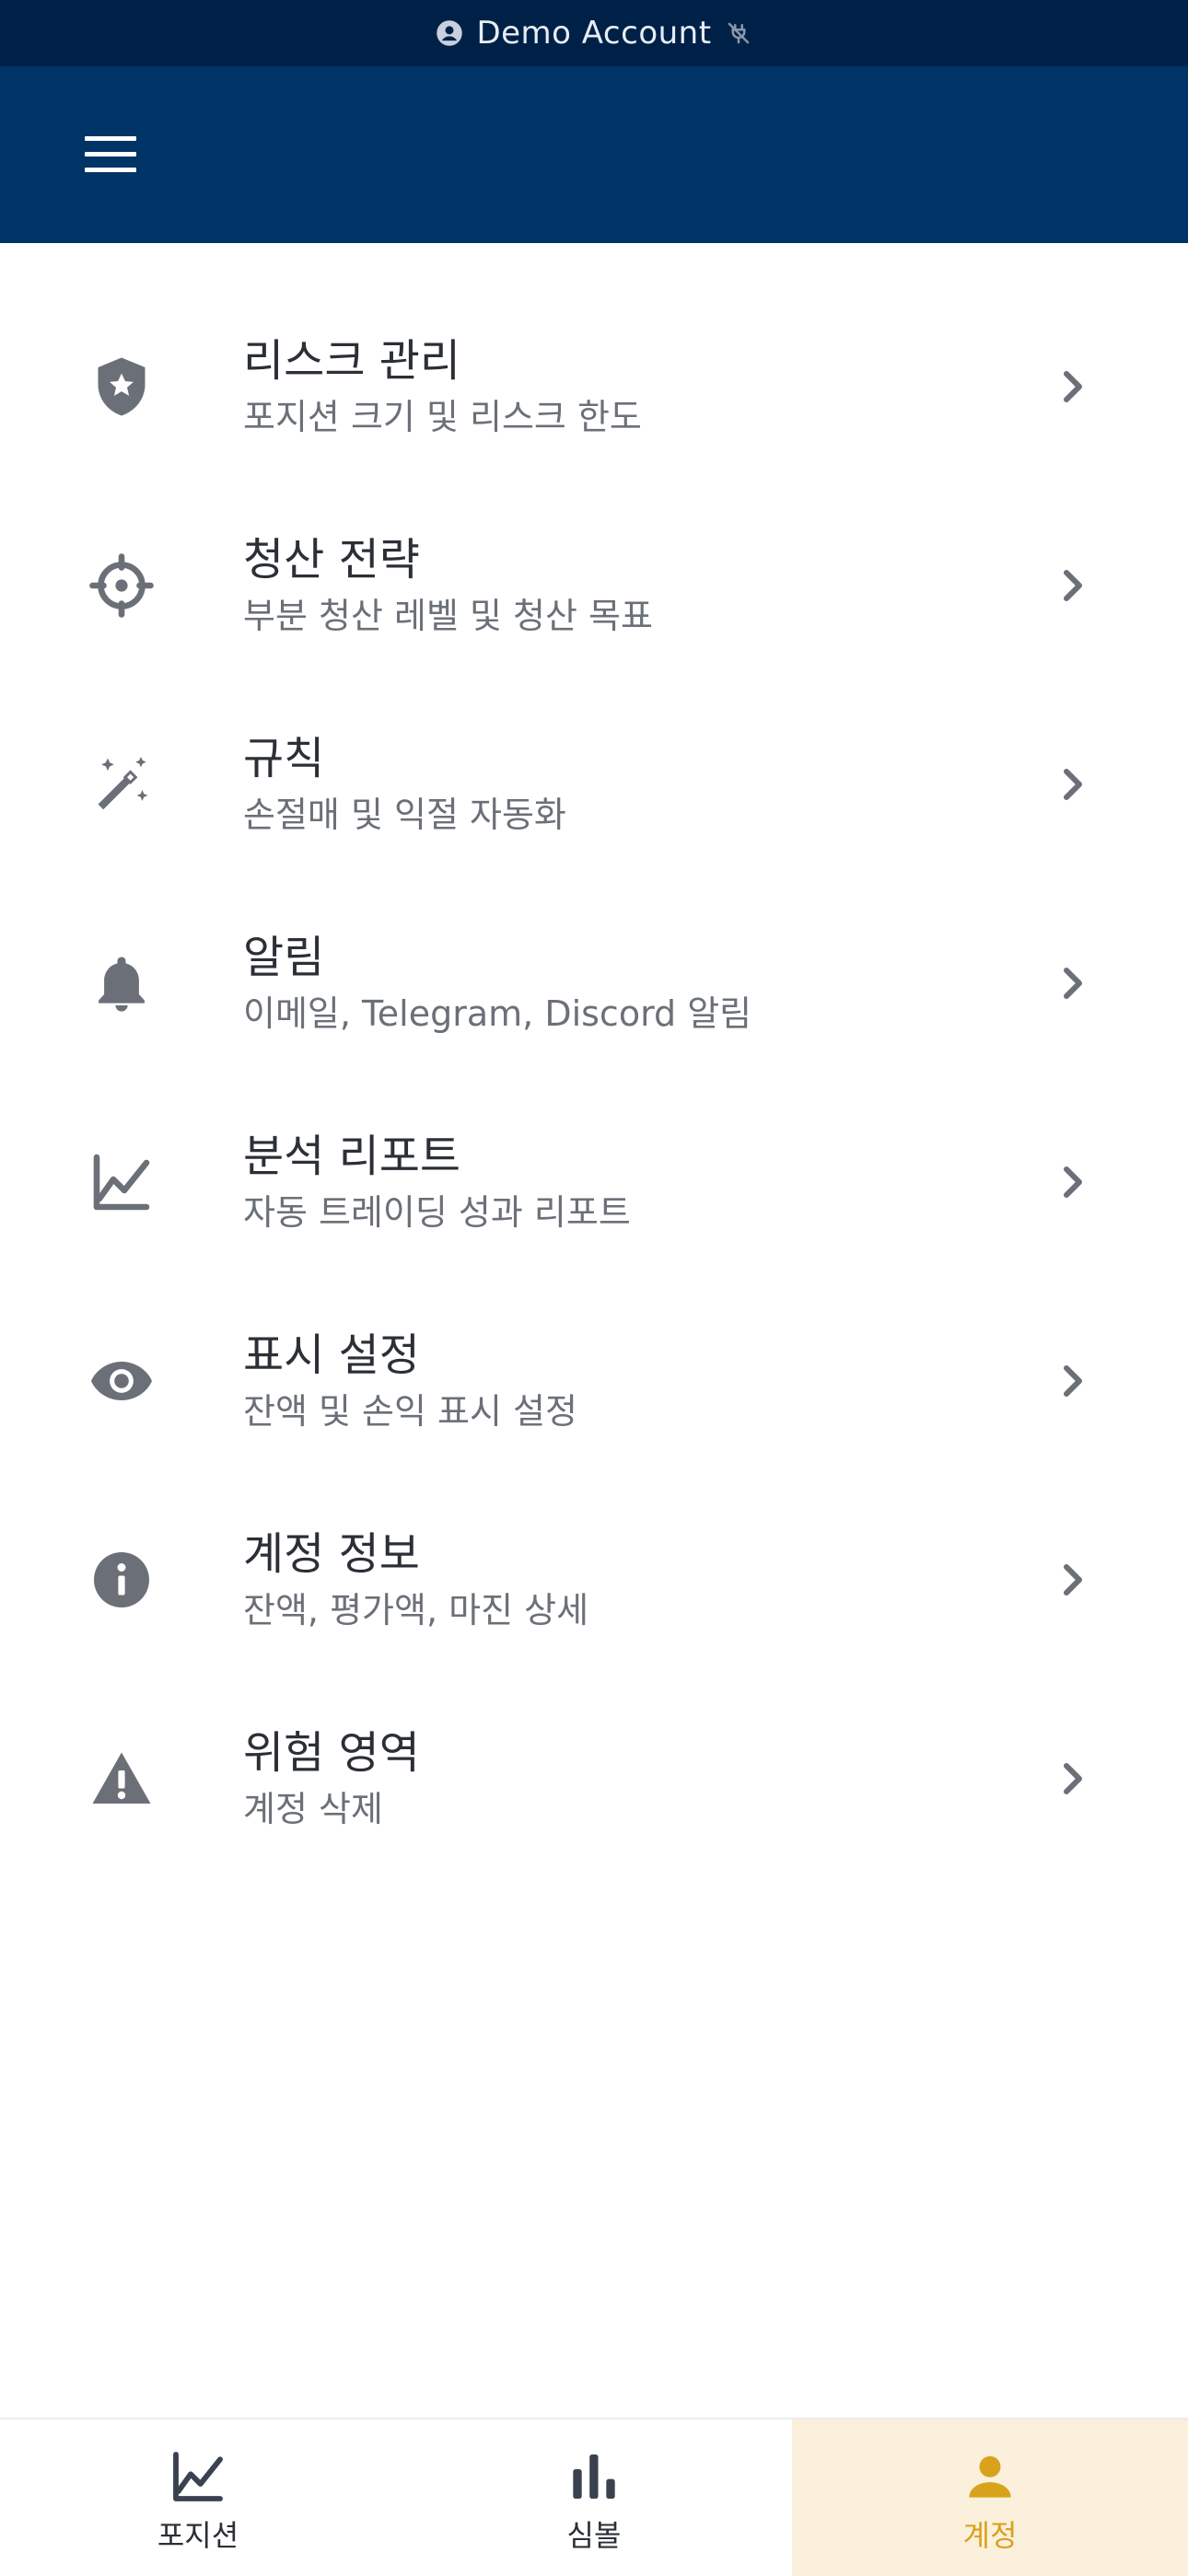  I want to click on hamburger-menu-icon, so click(111, 154).